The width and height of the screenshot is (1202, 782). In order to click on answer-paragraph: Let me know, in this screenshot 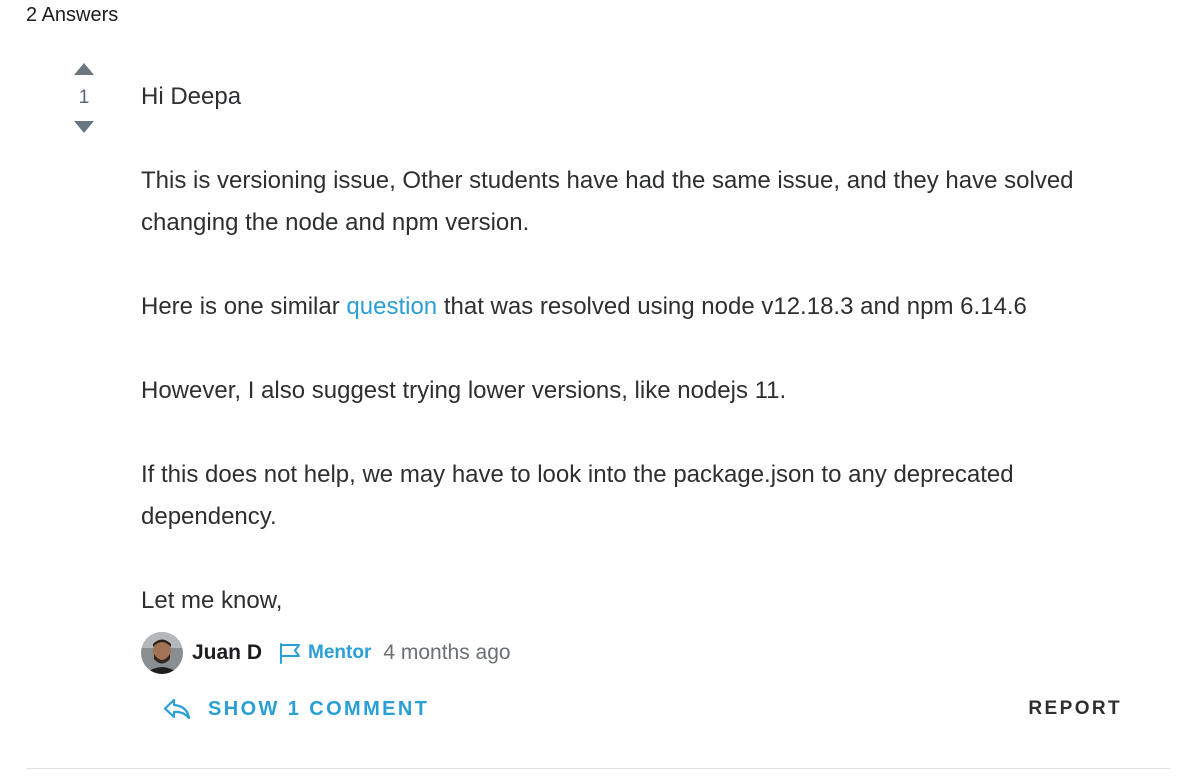, I will do `click(212, 600)`.